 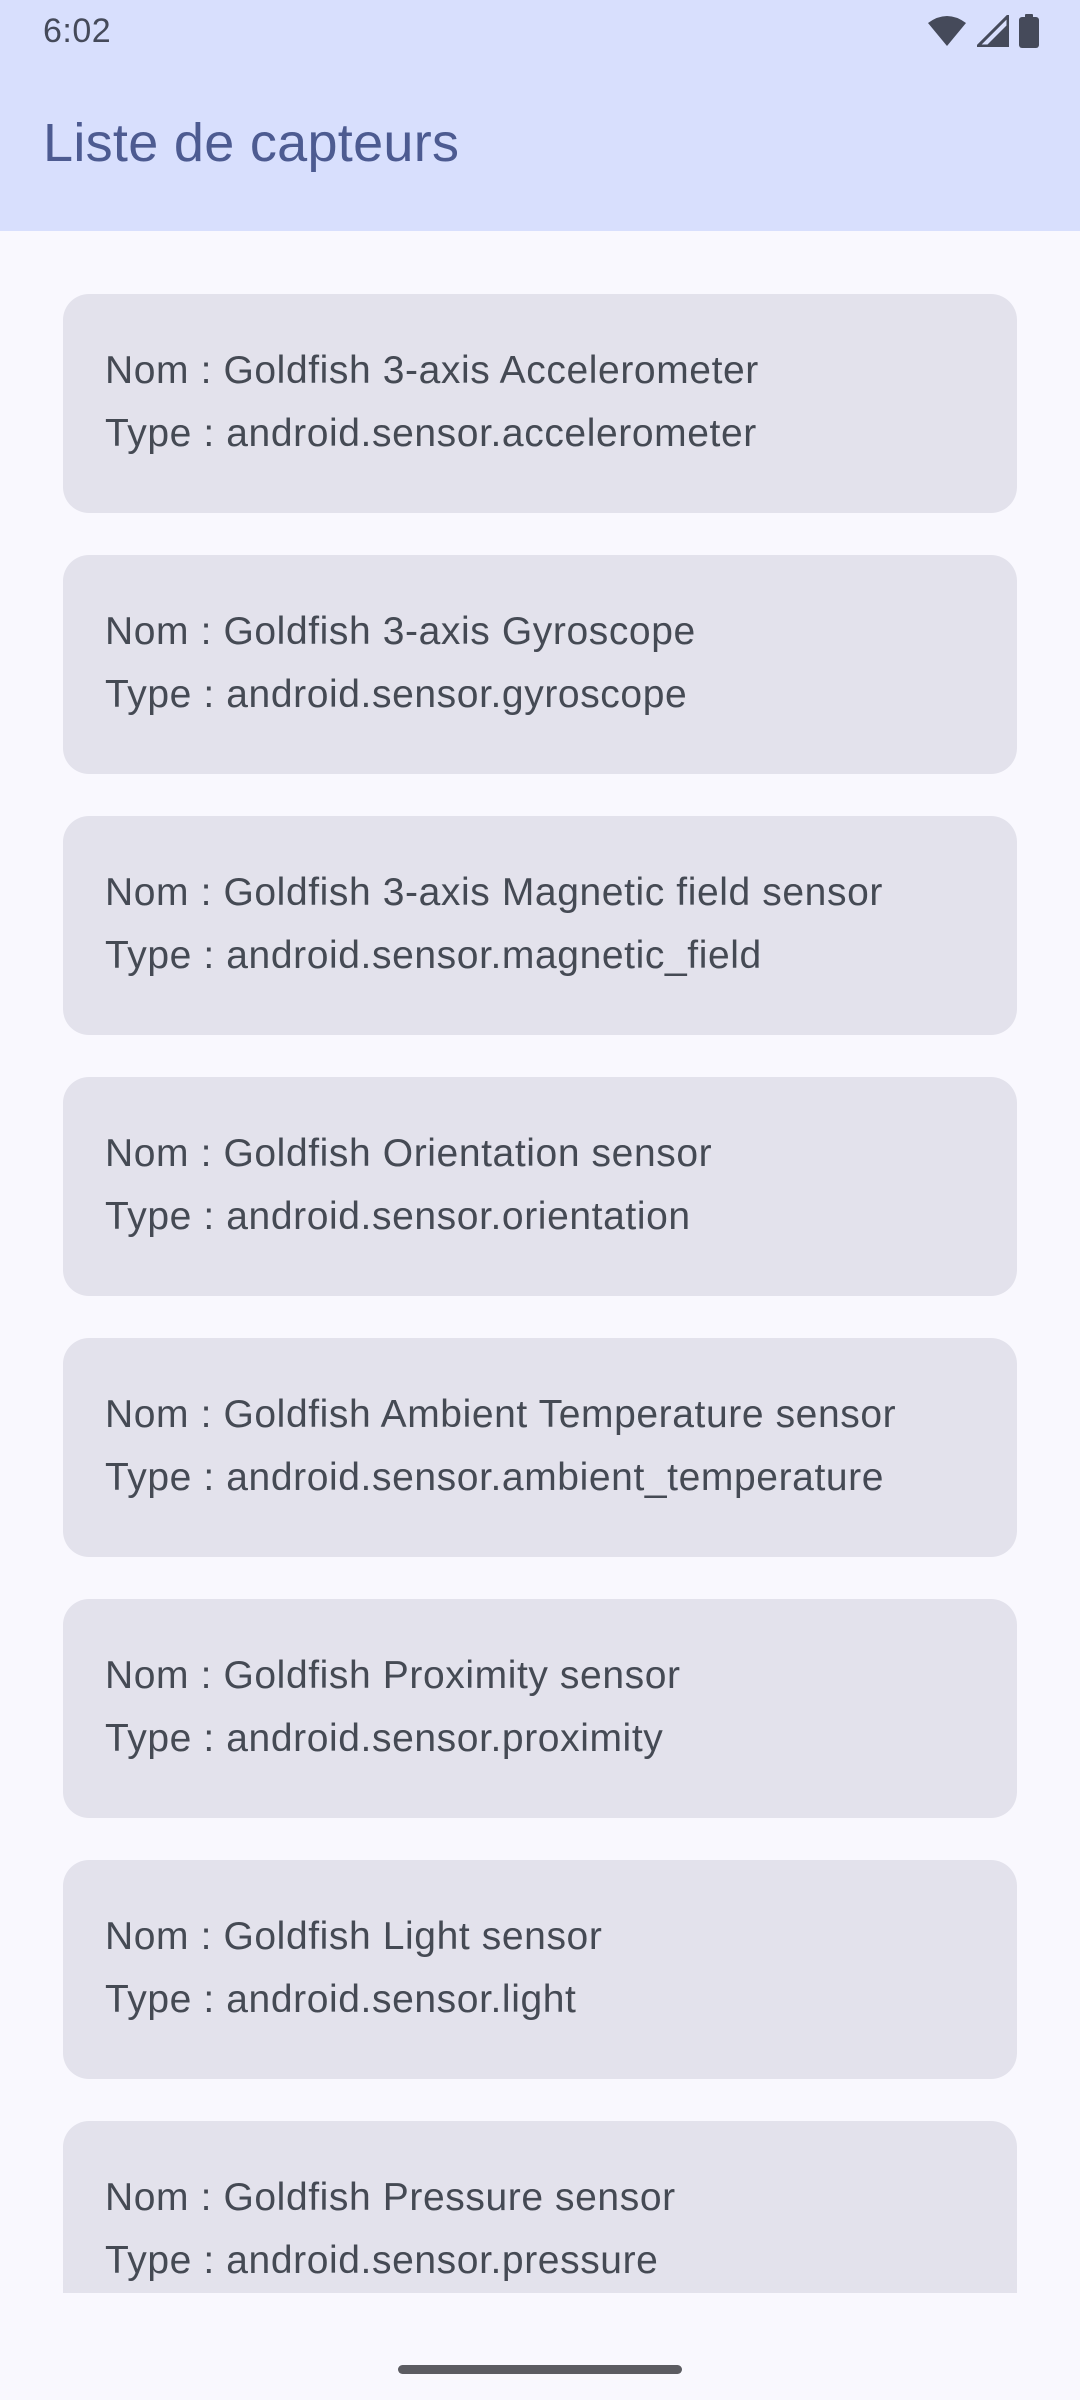 What do you see at coordinates (398, 1216) in the screenshot?
I see `sensor-type: Type : android.sensor.orientation` at bounding box center [398, 1216].